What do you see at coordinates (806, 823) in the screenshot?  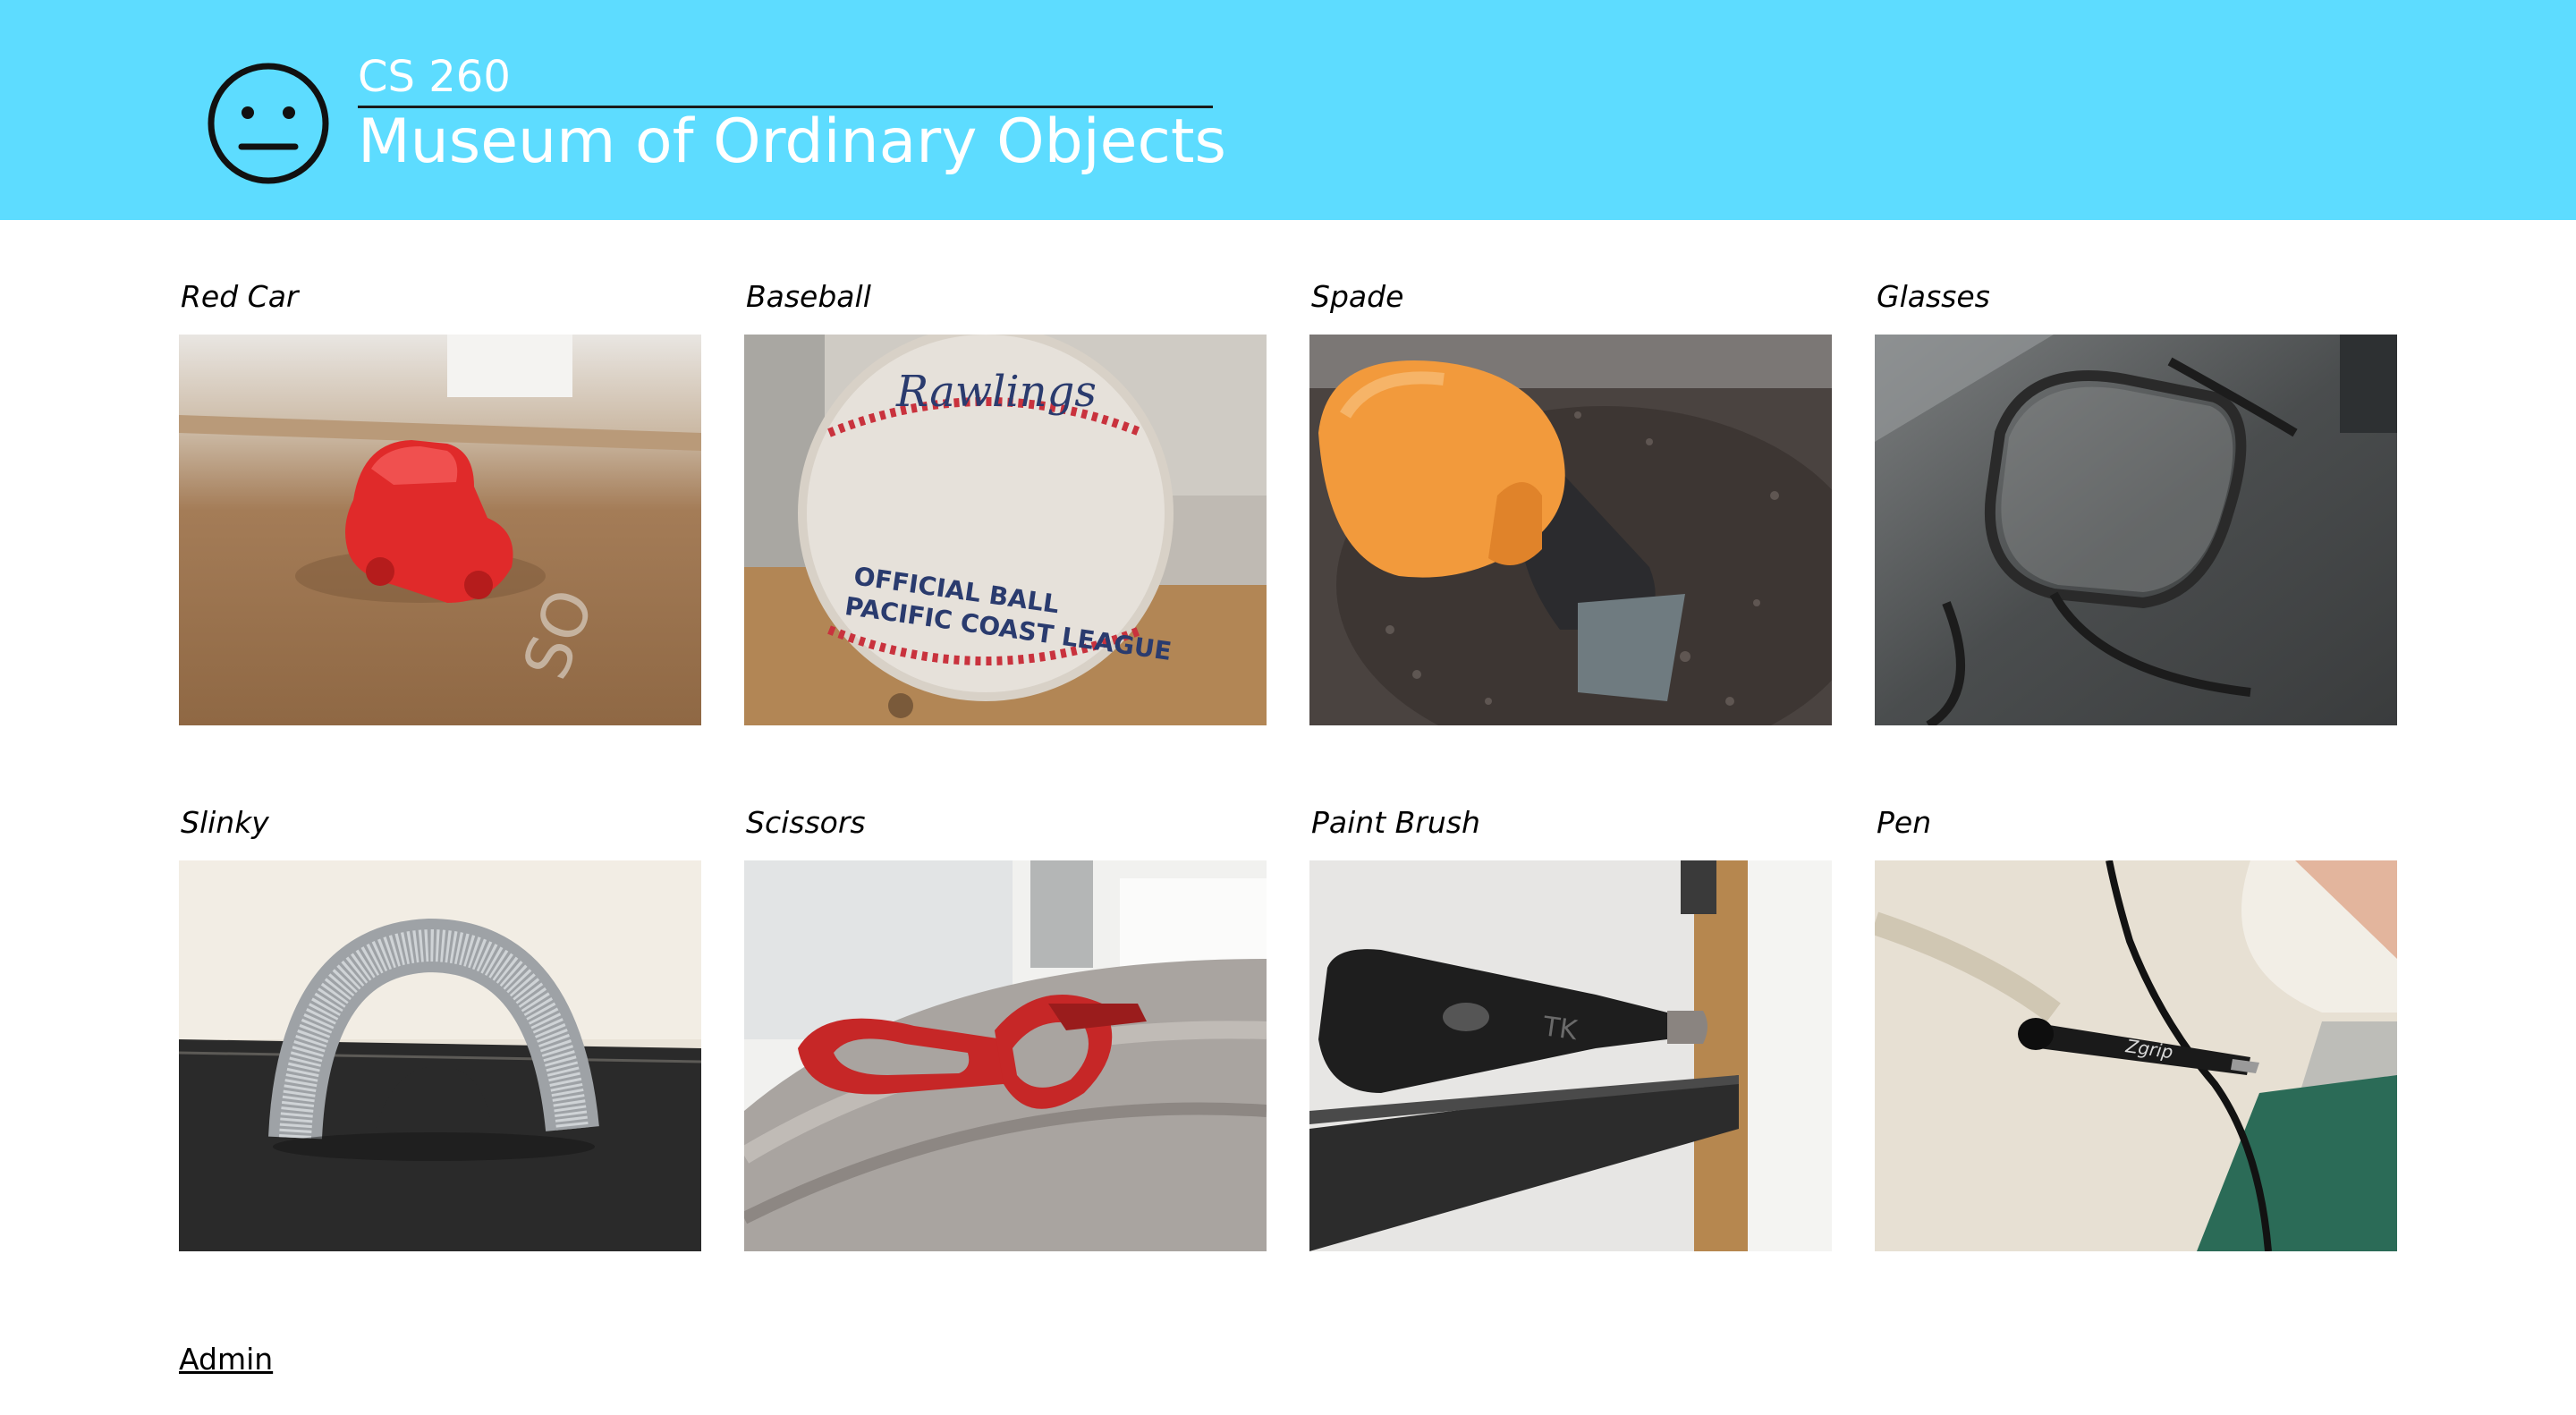 I see `object-title: Scissors` at bounding box center [806, 823].